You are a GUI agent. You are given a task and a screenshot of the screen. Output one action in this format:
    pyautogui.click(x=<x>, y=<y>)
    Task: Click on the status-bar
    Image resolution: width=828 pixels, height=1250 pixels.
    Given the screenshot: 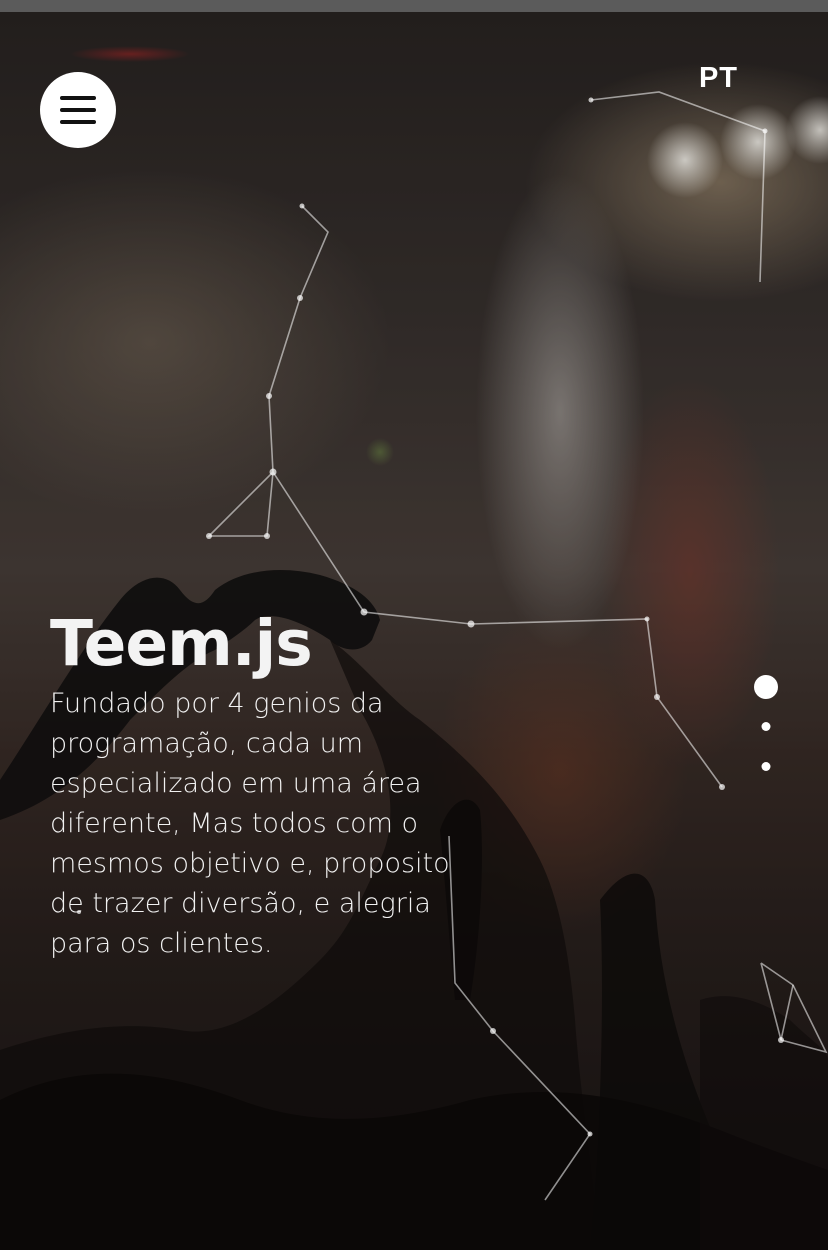 What is the action you would take?
    pyautogui.click(x=414, y=6)
    